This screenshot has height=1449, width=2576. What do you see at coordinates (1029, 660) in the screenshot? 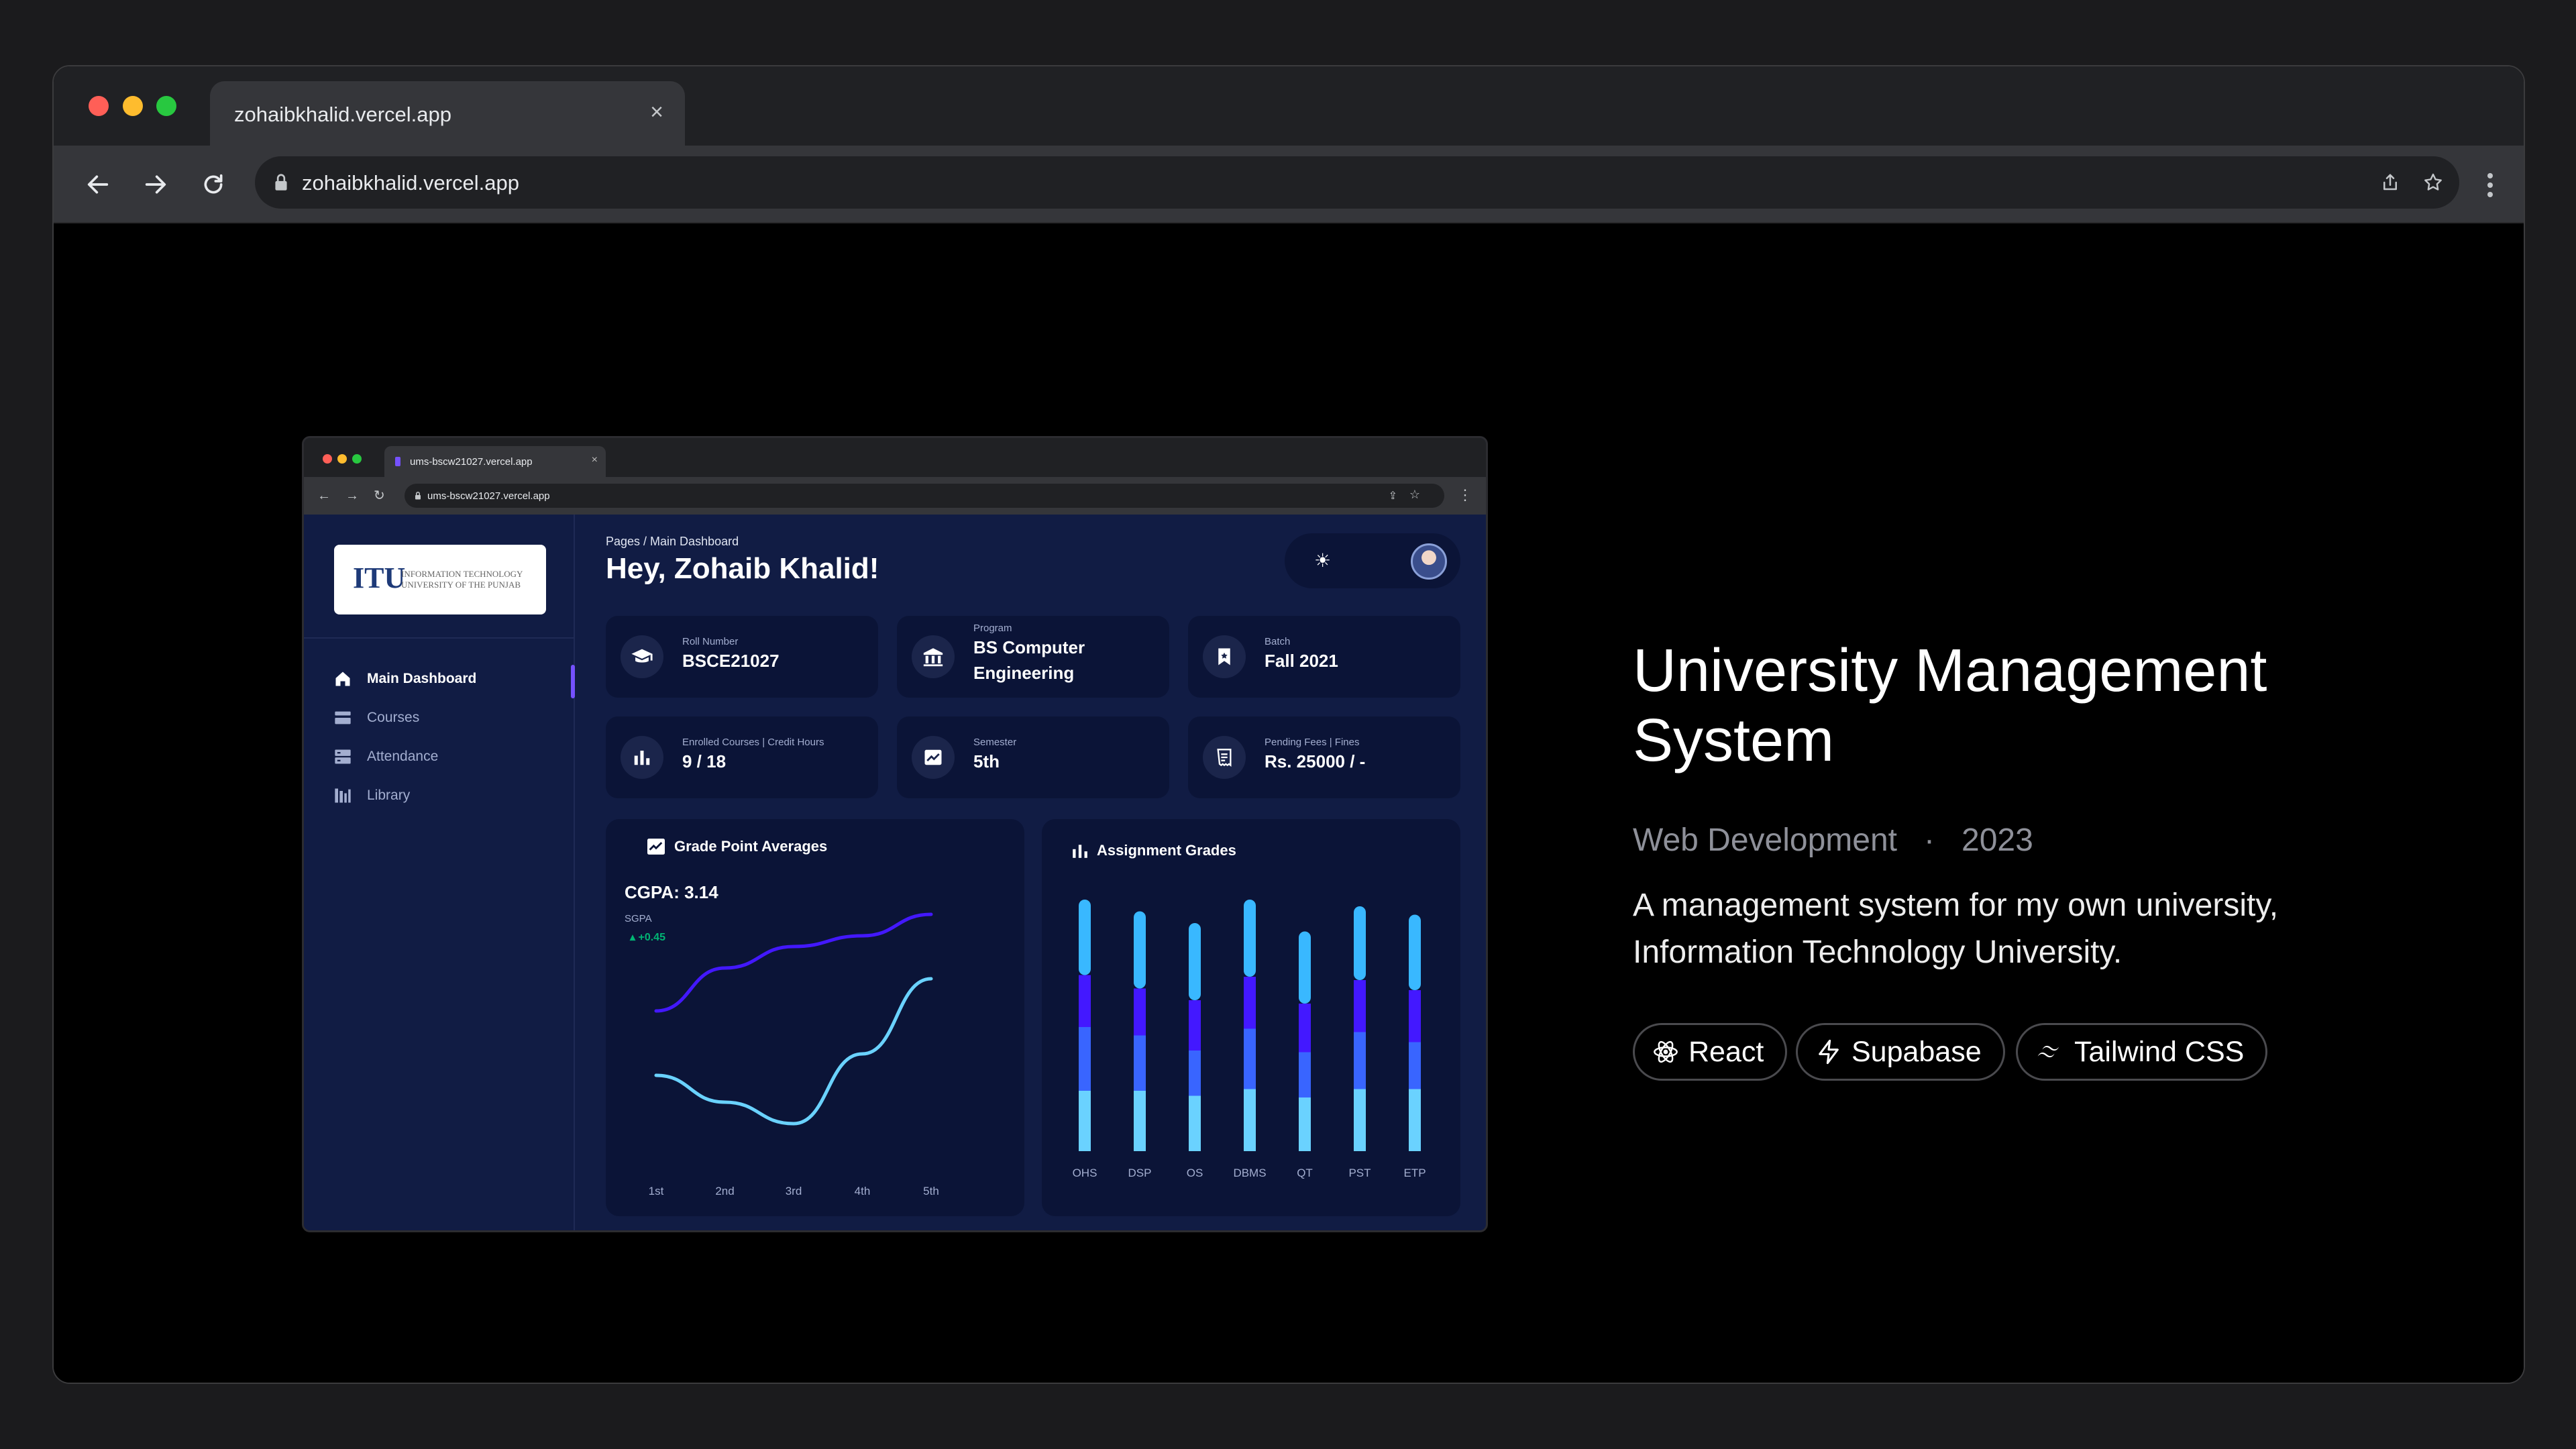
I see `card-value: BS Computer Engineering` at bounding box center [1029, 660].